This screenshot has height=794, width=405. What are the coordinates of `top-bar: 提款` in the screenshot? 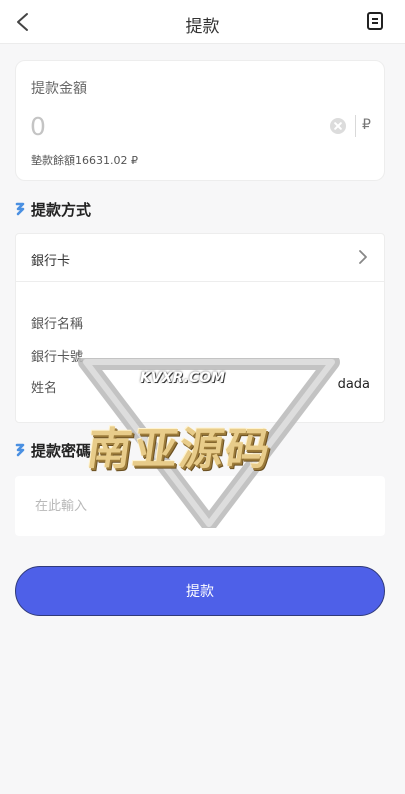 It's located at (202, 22).